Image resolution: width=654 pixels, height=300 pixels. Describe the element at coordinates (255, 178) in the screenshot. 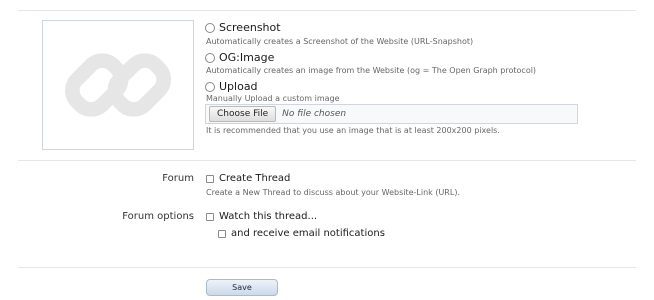

I see `create-thread-label: Create Thread` at that location.